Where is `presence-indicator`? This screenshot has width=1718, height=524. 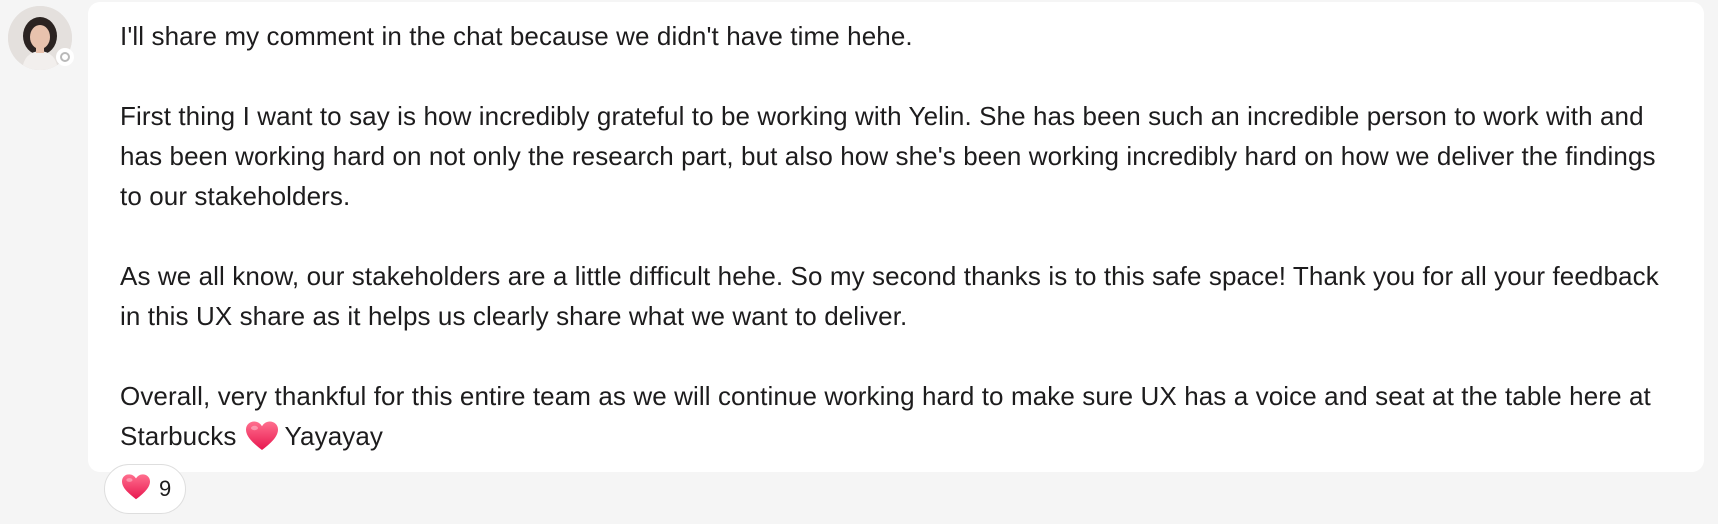
presence-indicator is located at coordinates (65, 57).